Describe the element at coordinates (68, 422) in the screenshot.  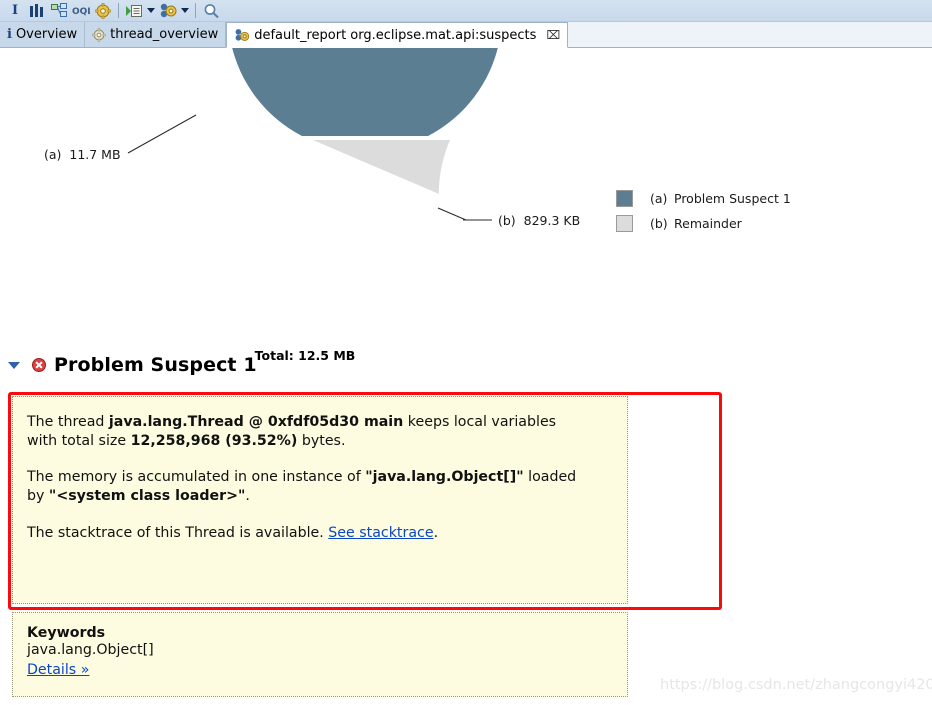
I see `desc-p1-a: The thread` at that location.